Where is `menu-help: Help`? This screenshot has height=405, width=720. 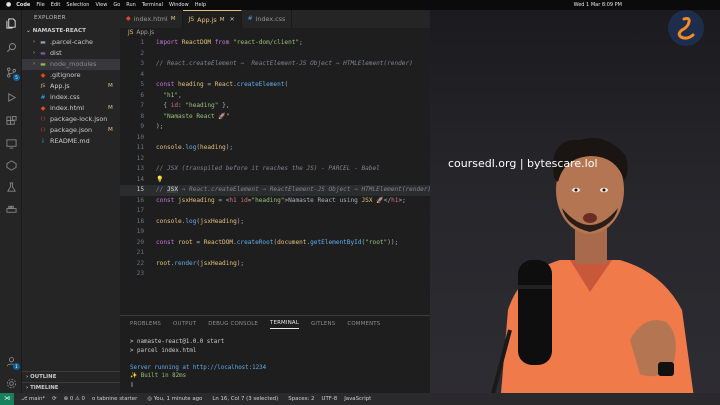 menu-help: Help is located at coordinates (200, 5).